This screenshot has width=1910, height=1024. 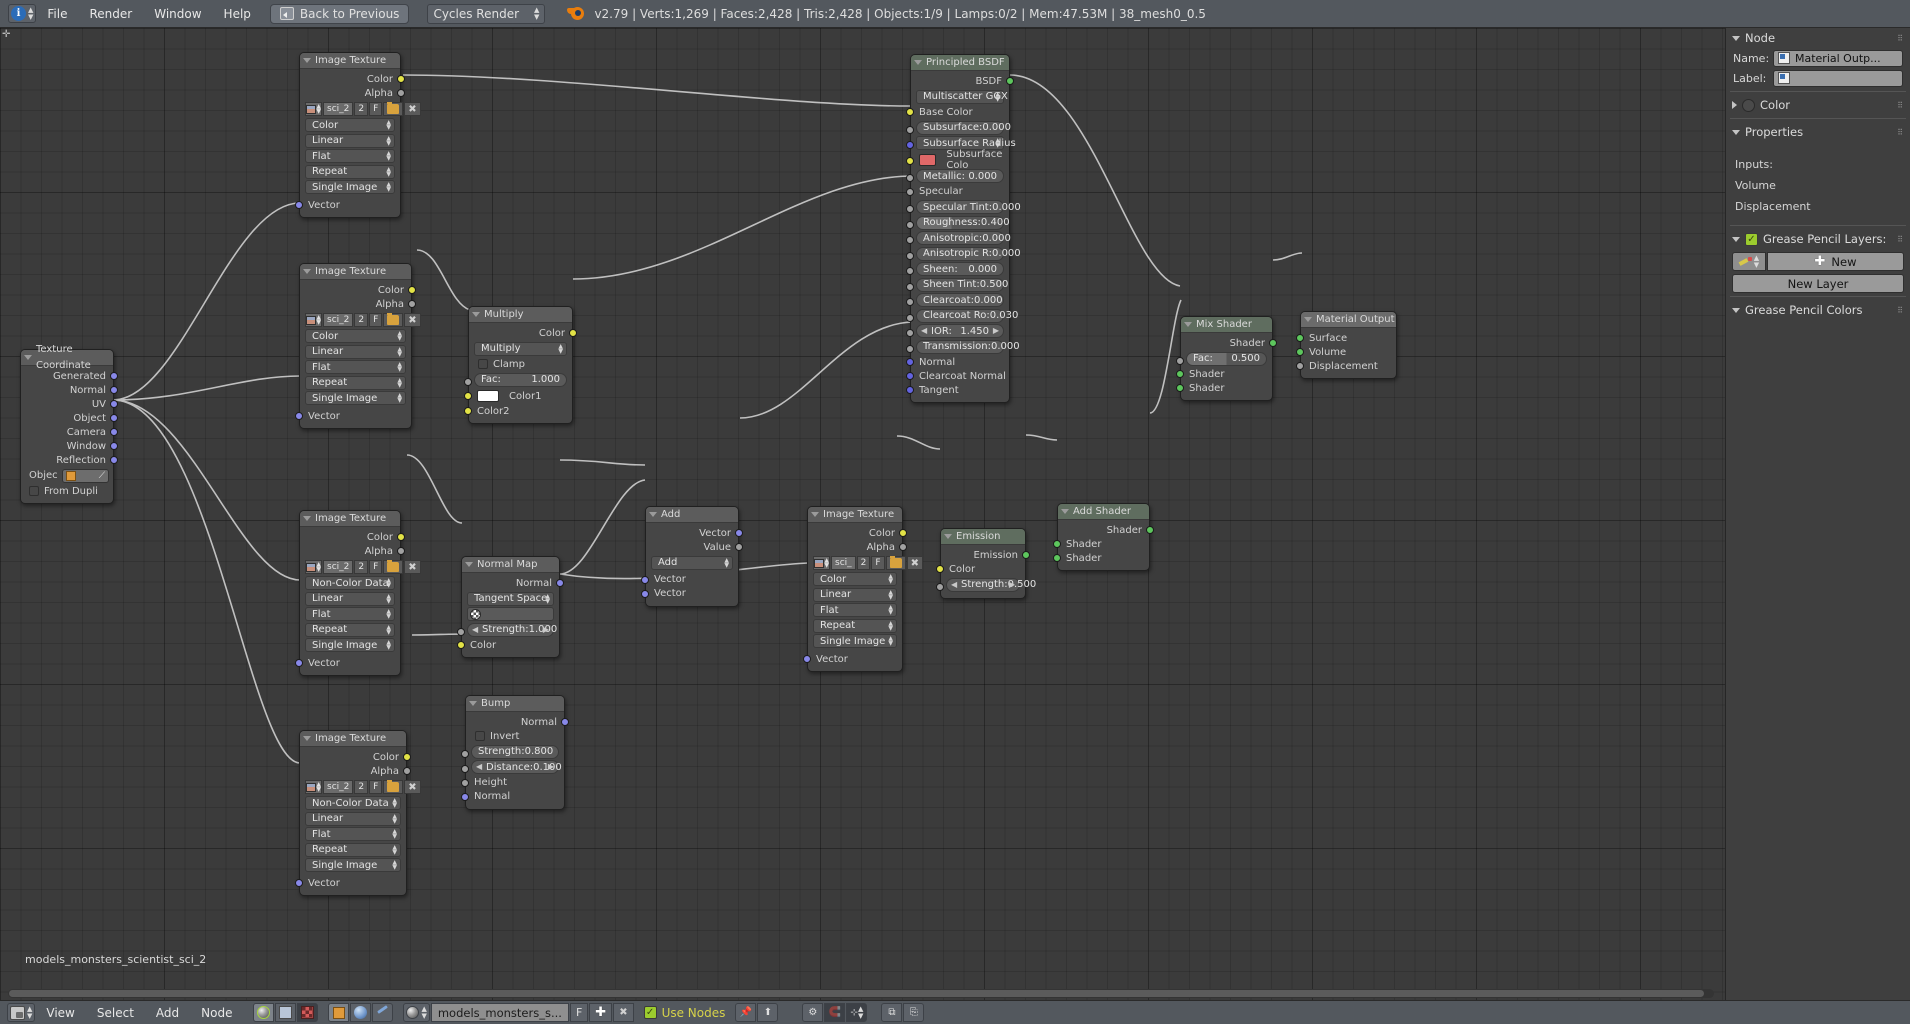 I want to click on uv-map-field, so click(x=510, y=614).